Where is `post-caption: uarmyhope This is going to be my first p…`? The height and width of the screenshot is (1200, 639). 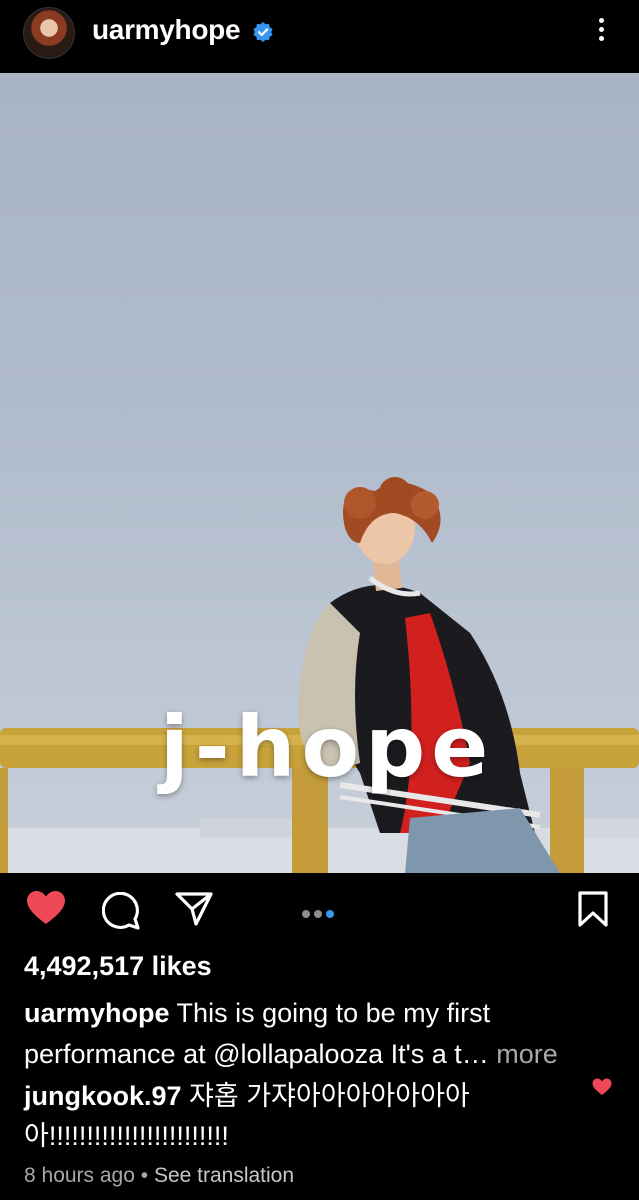
post-caption: uarmyhope This is going to be my first p… is located at coordinates (324, 1034).